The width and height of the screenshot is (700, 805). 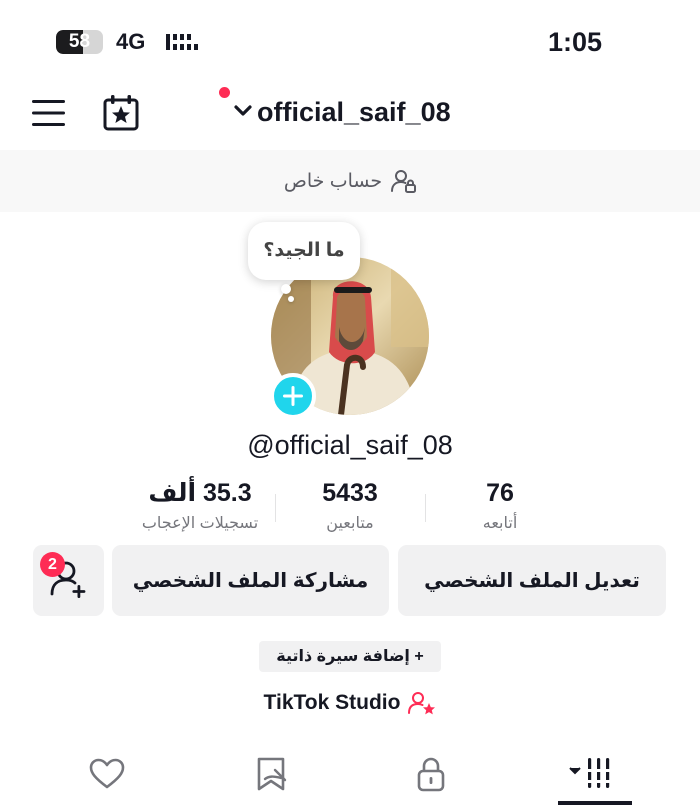 What do you see at coordinates (500, 493) in the screenshot?
I see `following-count: 76` at bounding box center [500, 493].